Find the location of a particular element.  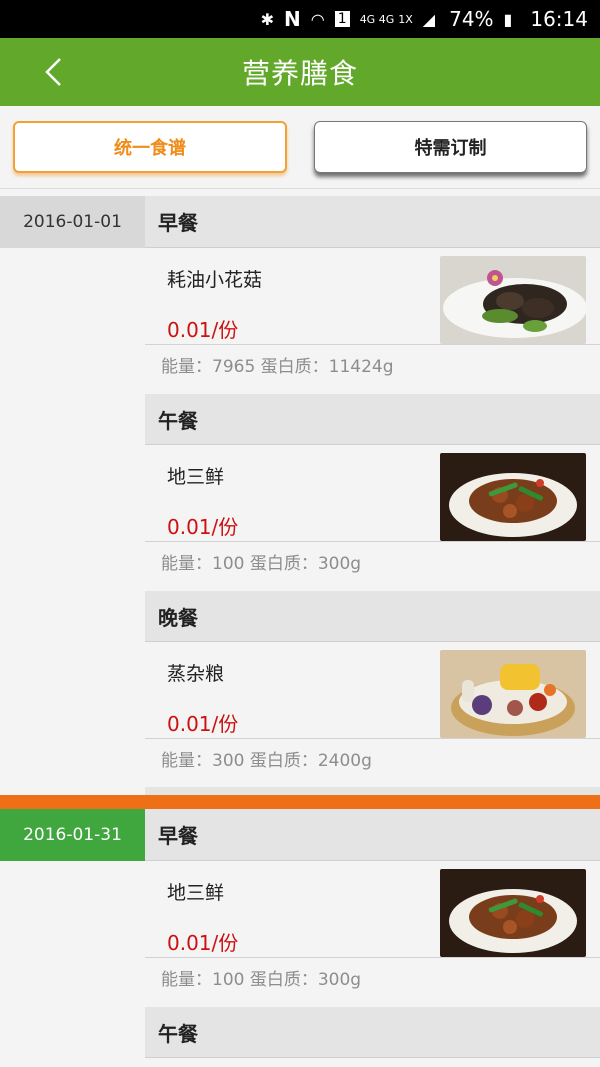

date-column: 2016-01-31 is located at coordinates (72, 933).